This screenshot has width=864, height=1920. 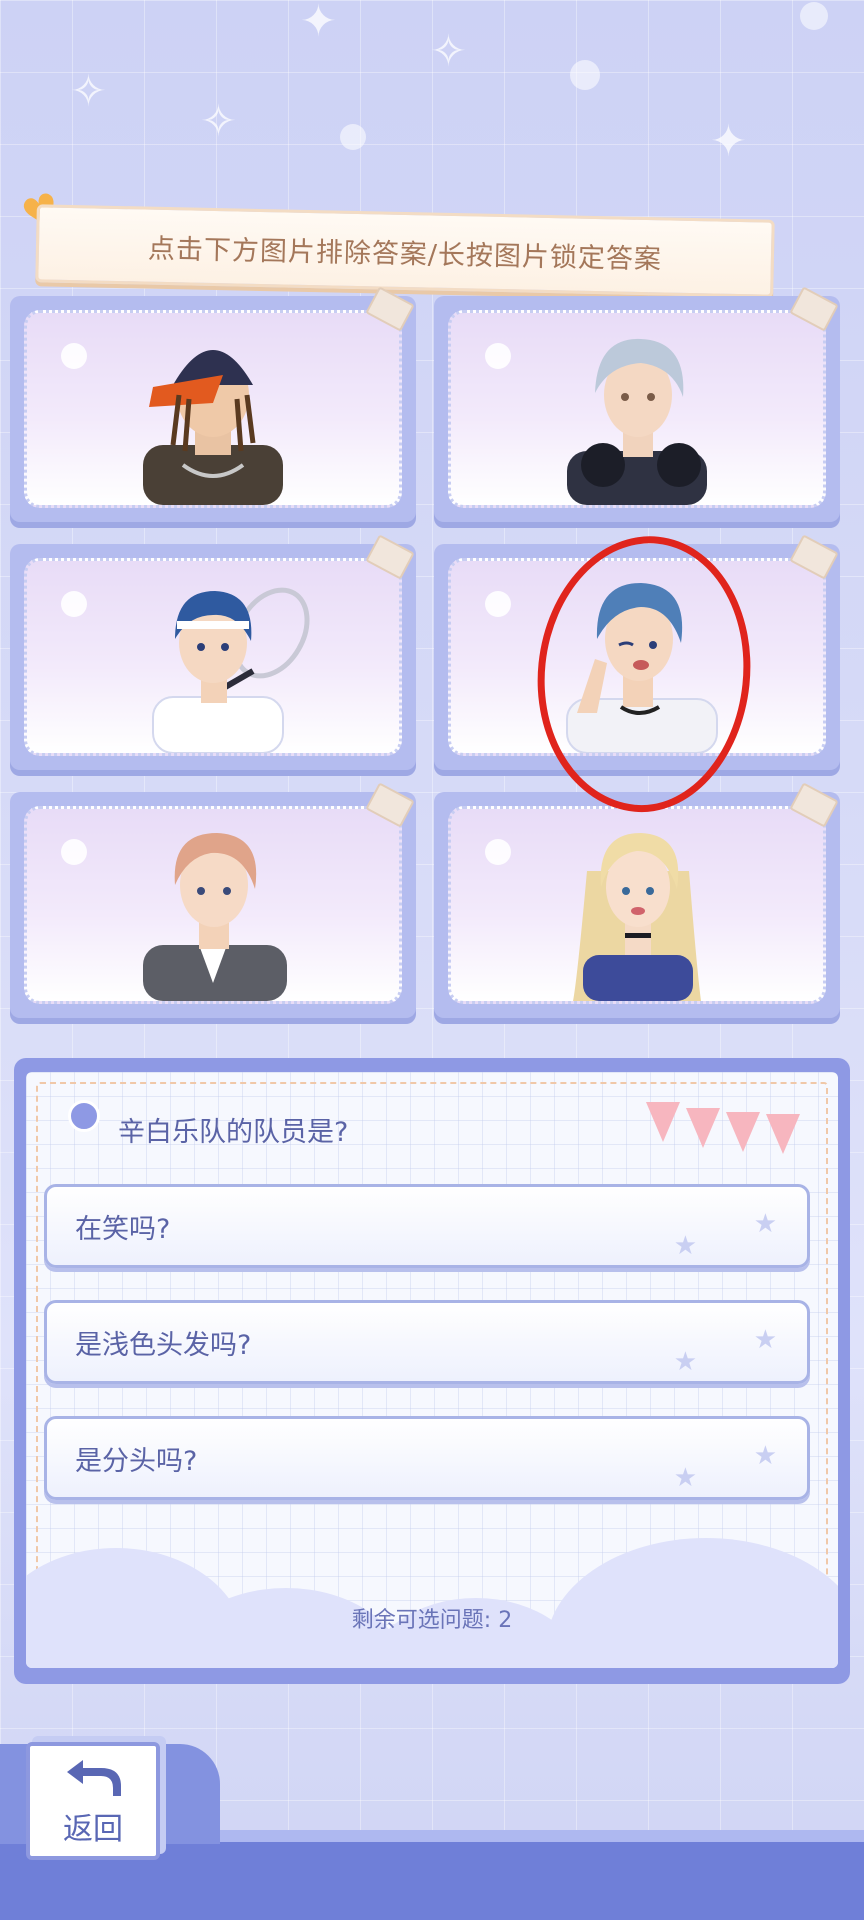 I want to click on question-text: 辛白乐队的队员是?, so click(x=233, y=1132).